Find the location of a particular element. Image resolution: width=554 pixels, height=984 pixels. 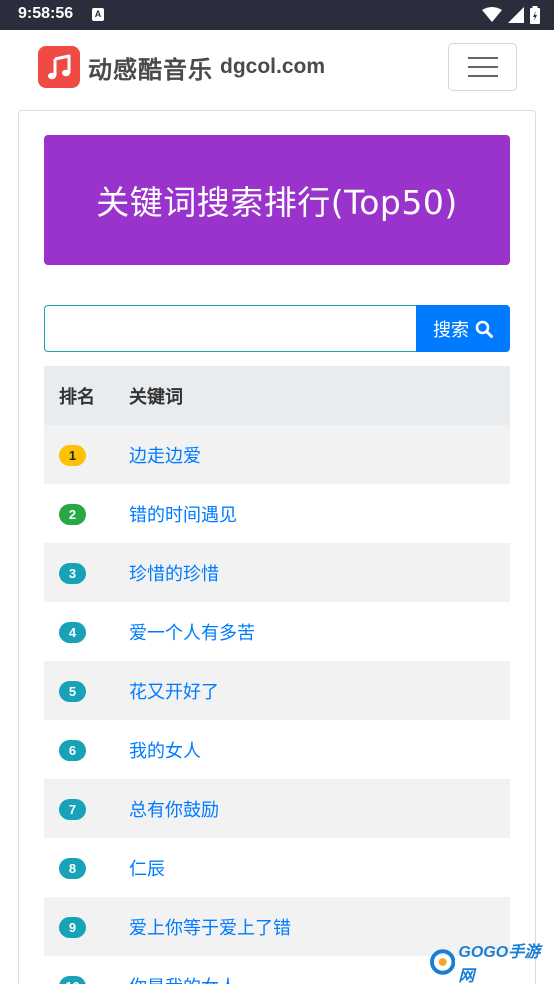

table-row: 6 我的女人 is located at coordinates (277, 749).